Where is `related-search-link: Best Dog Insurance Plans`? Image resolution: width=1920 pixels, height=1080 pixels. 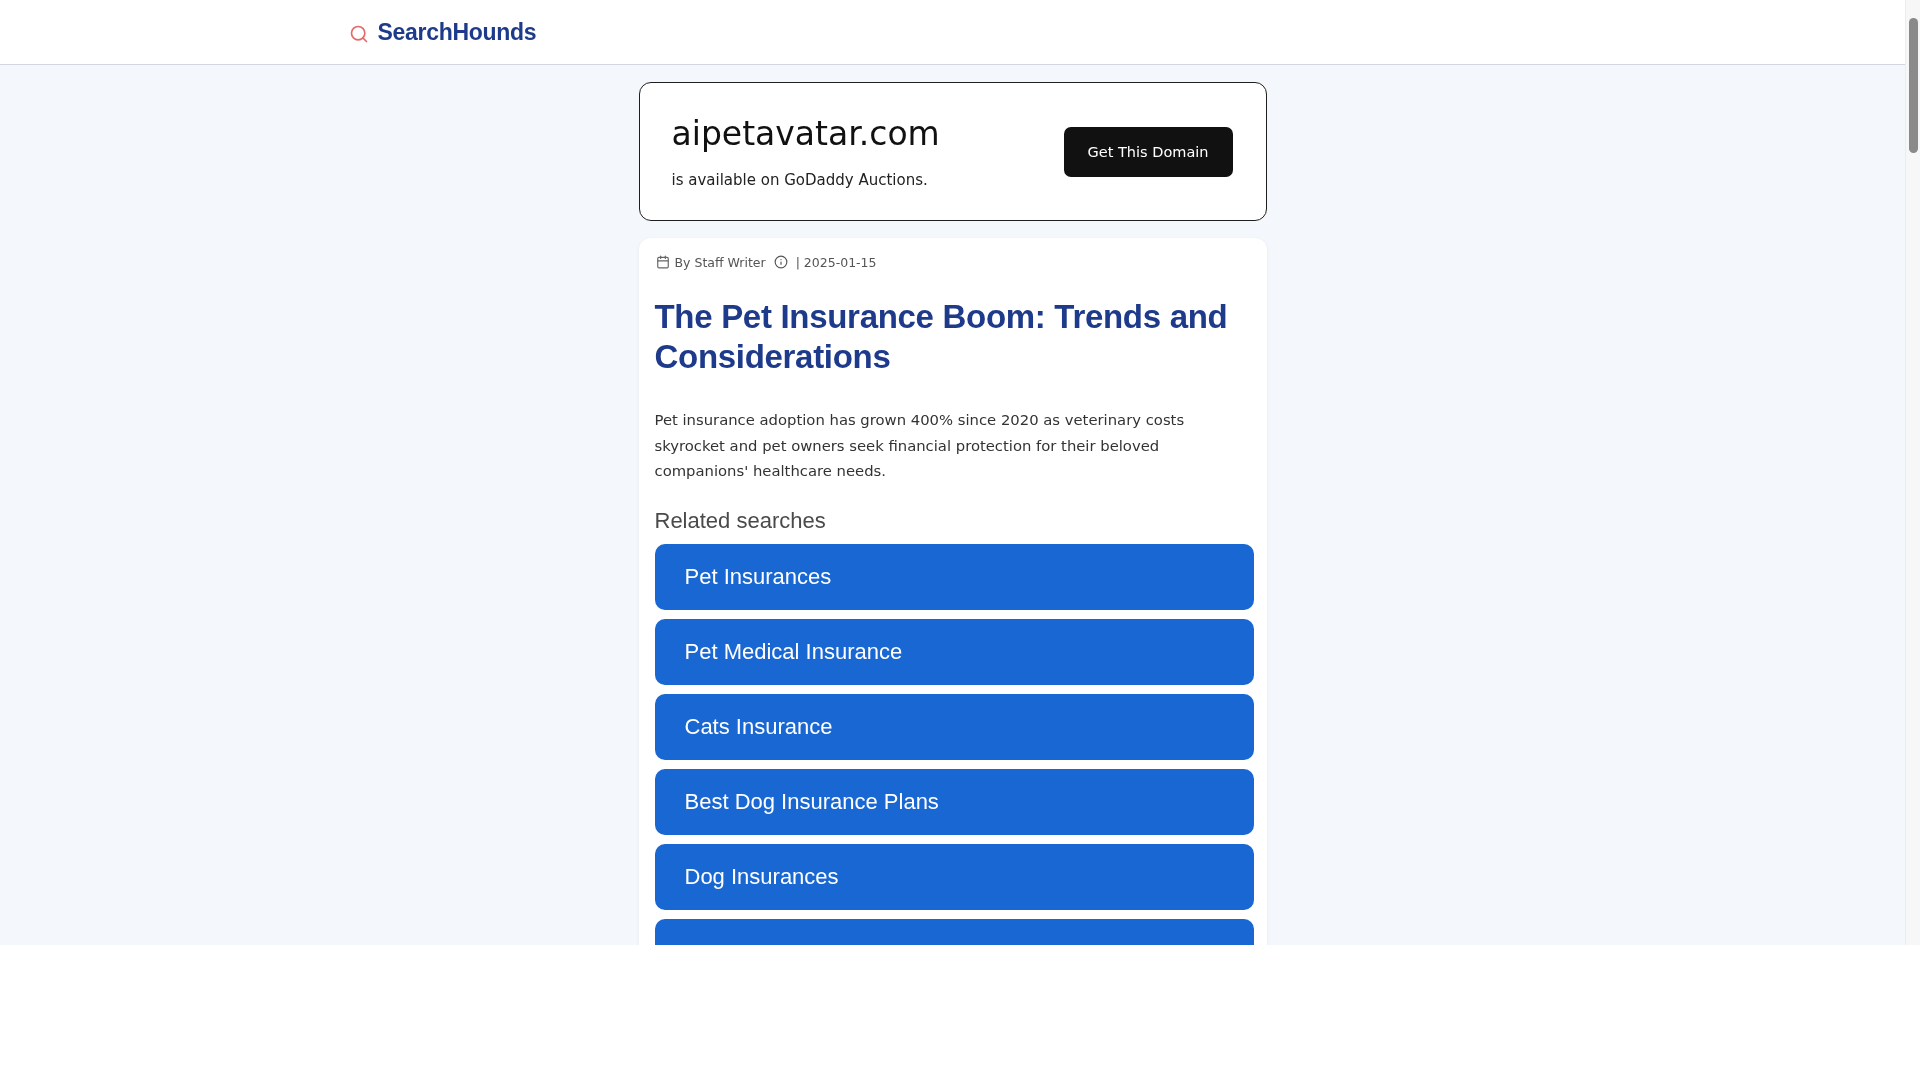 related-search-link: Best Dog Insurance Plans is located at coordinates (954, 801).